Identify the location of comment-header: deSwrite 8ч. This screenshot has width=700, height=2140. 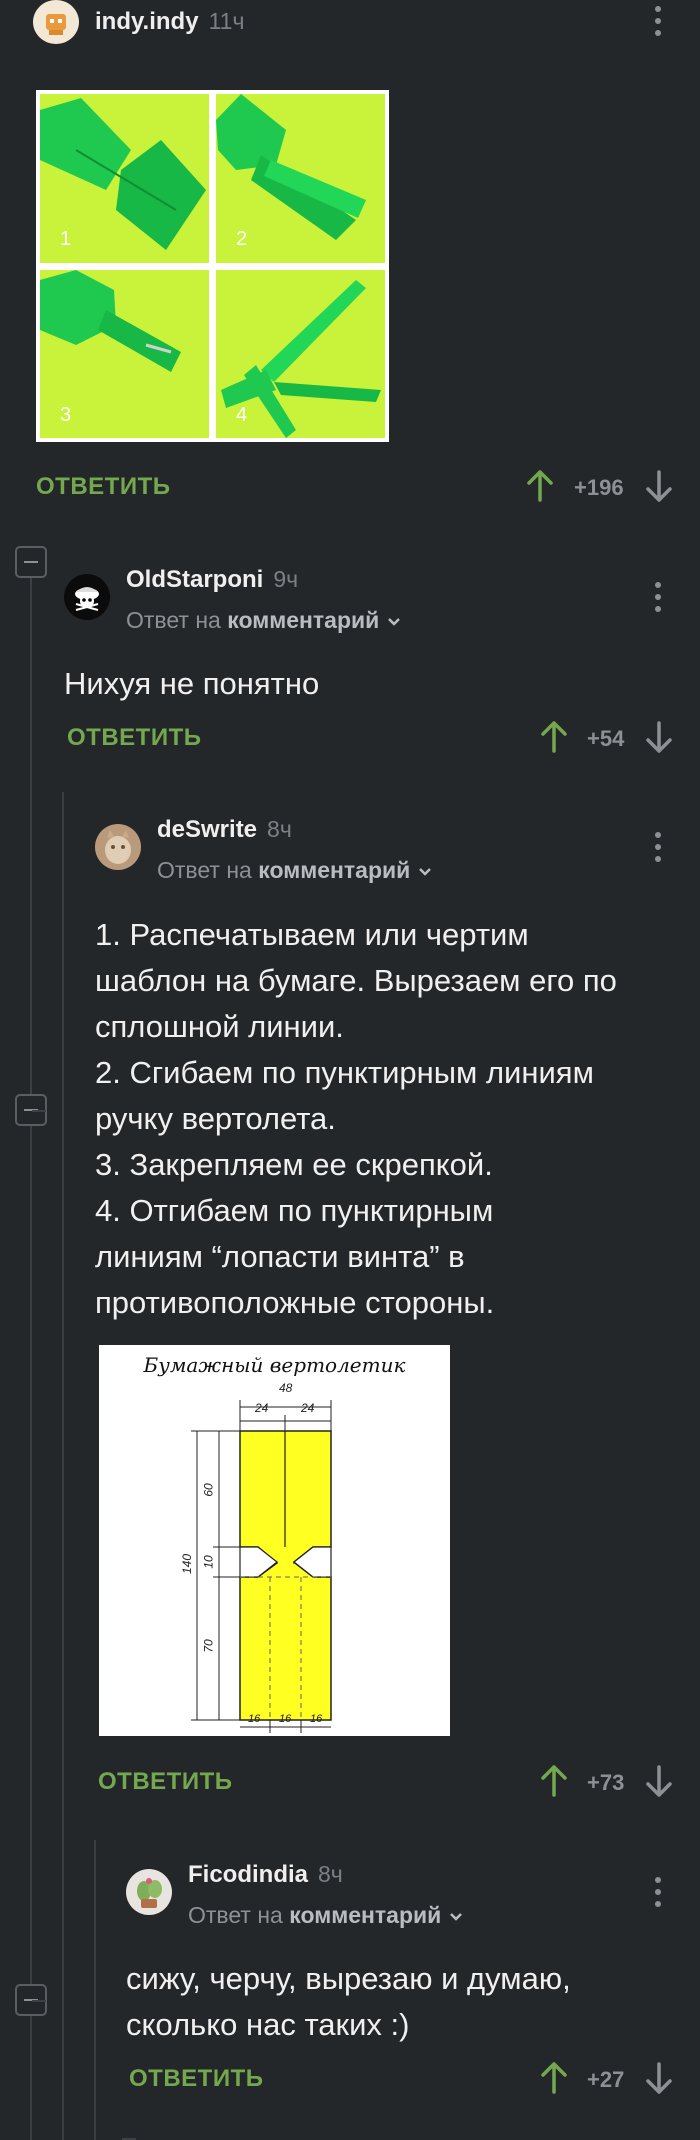
(224, 830).